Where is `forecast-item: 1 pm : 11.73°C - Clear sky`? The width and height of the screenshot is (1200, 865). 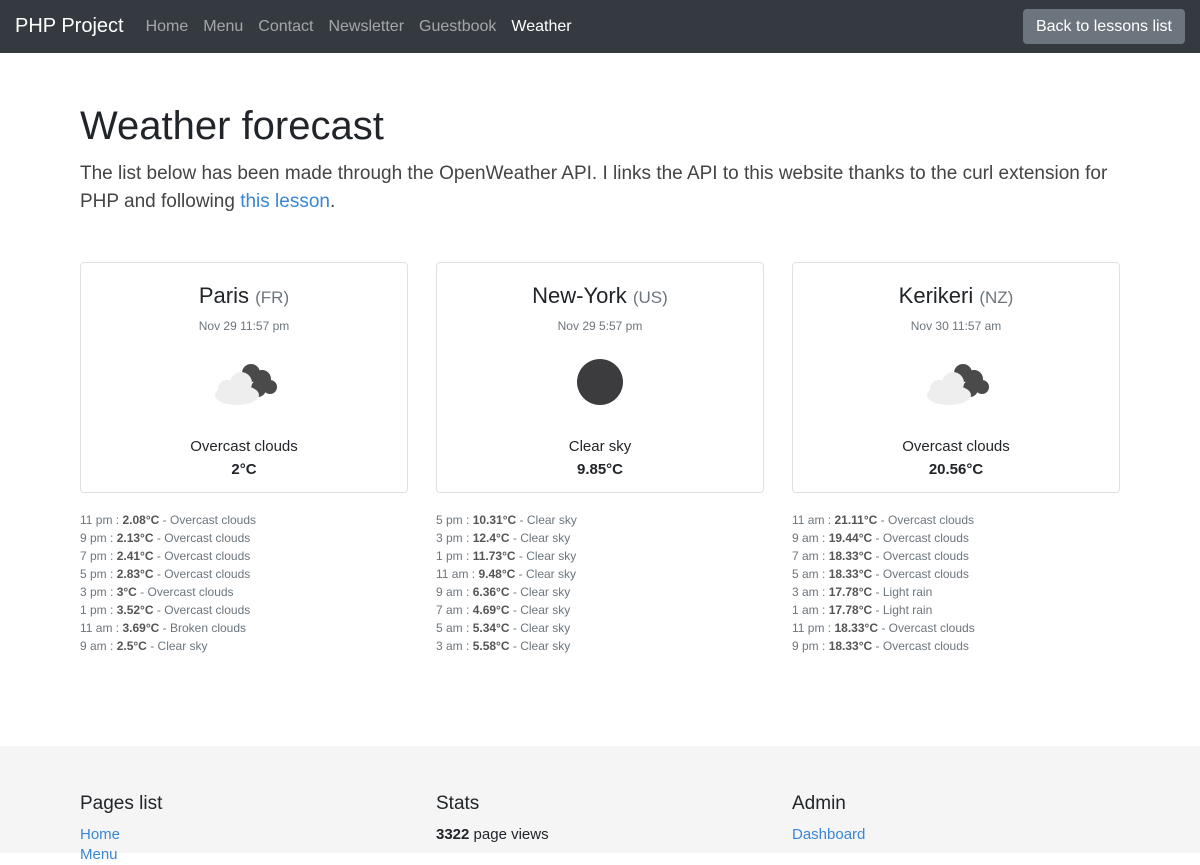
forecast-item: 1 pm : 11.73°C - Clear sky is located at coordinates (506, 556).